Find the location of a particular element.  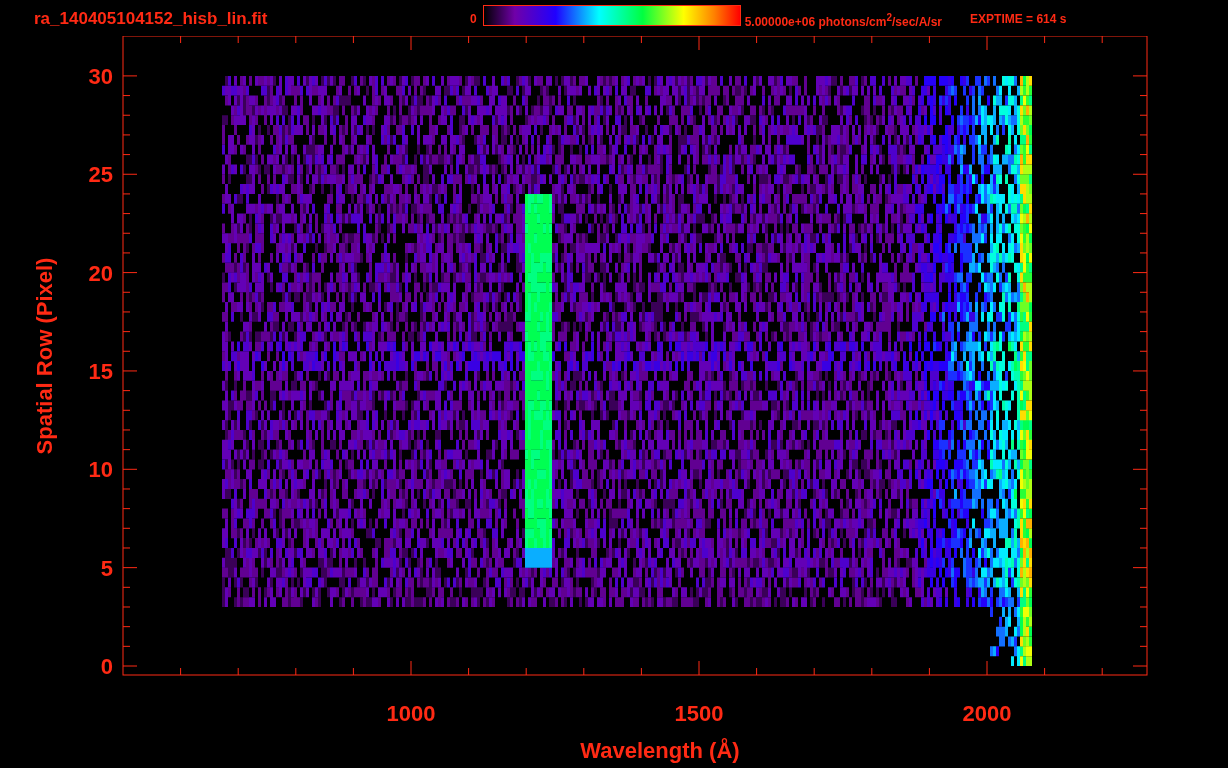

colorbar-min-label: 0 is located at coordinates (473, 19).